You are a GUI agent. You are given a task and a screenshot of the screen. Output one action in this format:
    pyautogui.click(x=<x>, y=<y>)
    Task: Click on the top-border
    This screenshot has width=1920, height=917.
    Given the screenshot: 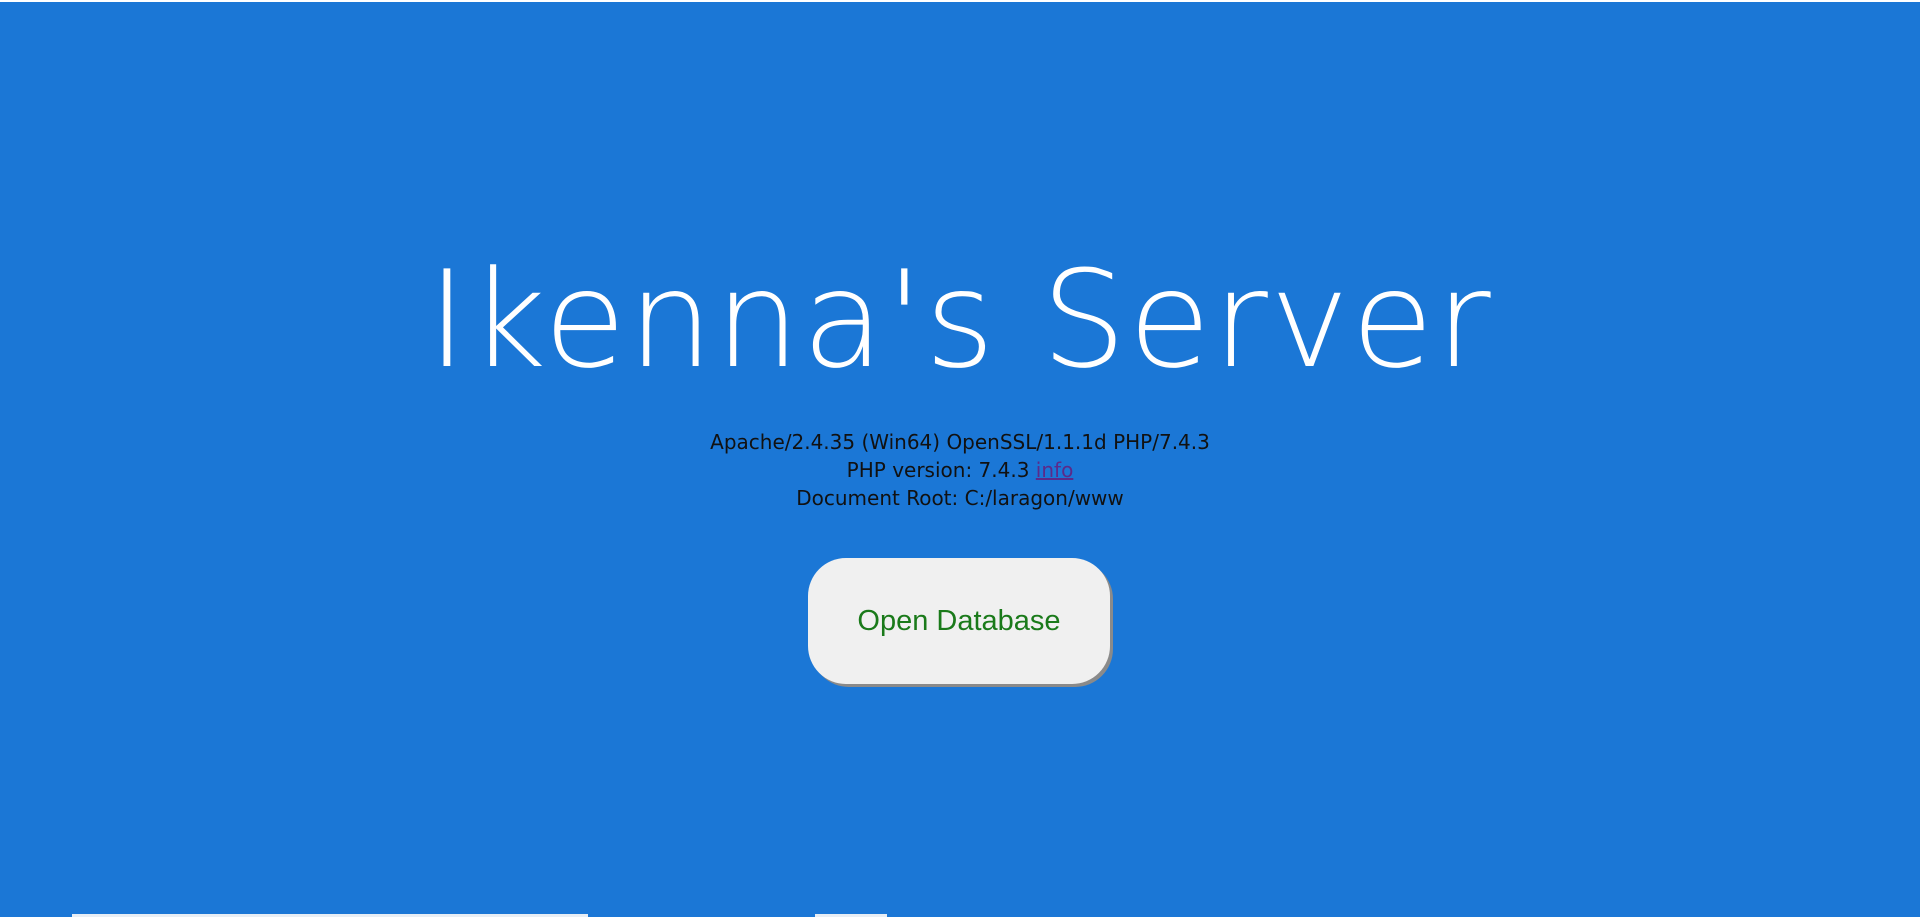 What is the action you would take?
    pyautogui.click(x=960, y=1)
    